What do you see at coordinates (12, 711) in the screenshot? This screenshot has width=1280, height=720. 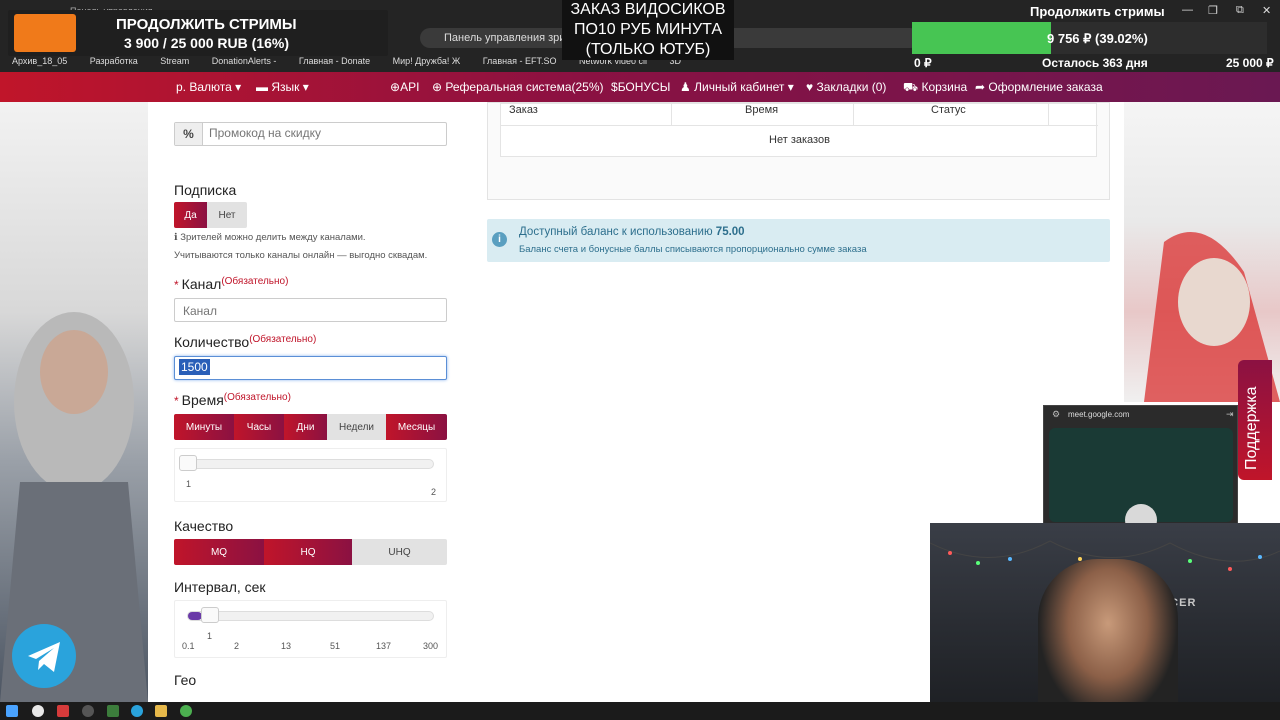 I see `start-icon` at bounding box center [12, 711].